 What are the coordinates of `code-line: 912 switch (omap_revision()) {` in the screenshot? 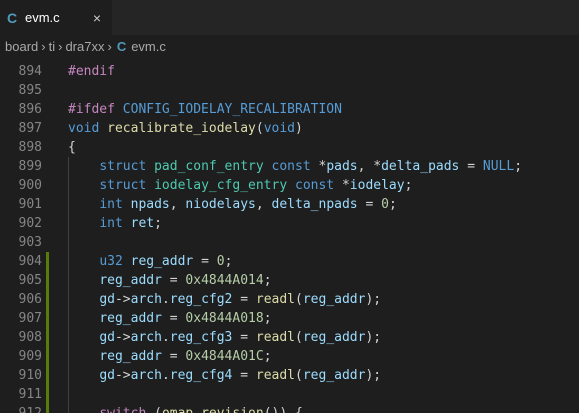 It's located at (289, 408).